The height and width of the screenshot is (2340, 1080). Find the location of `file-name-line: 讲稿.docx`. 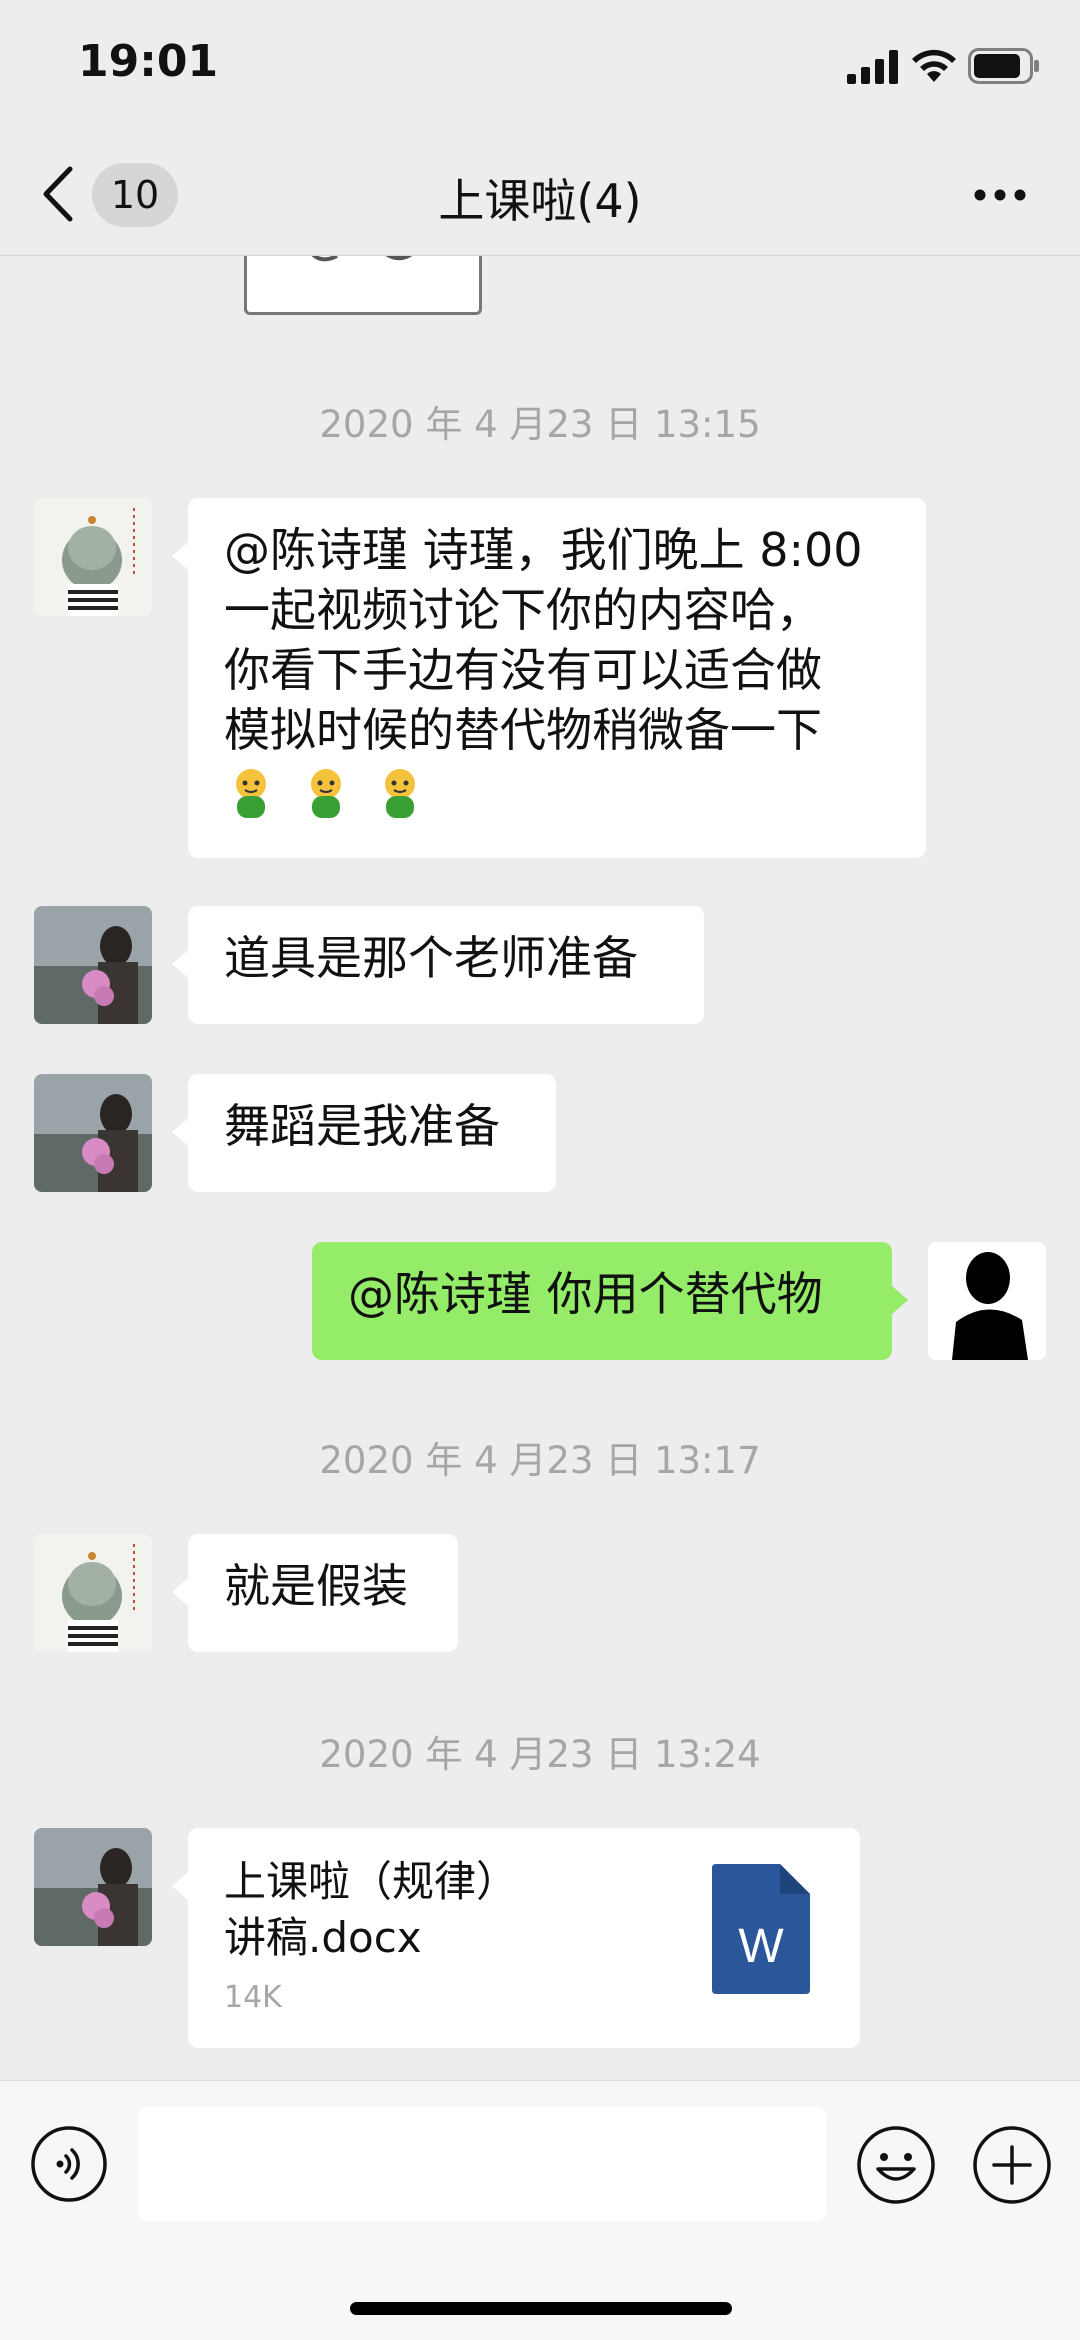

file-name-line: 讲稿.docx is located at coordinates (323, 1937).